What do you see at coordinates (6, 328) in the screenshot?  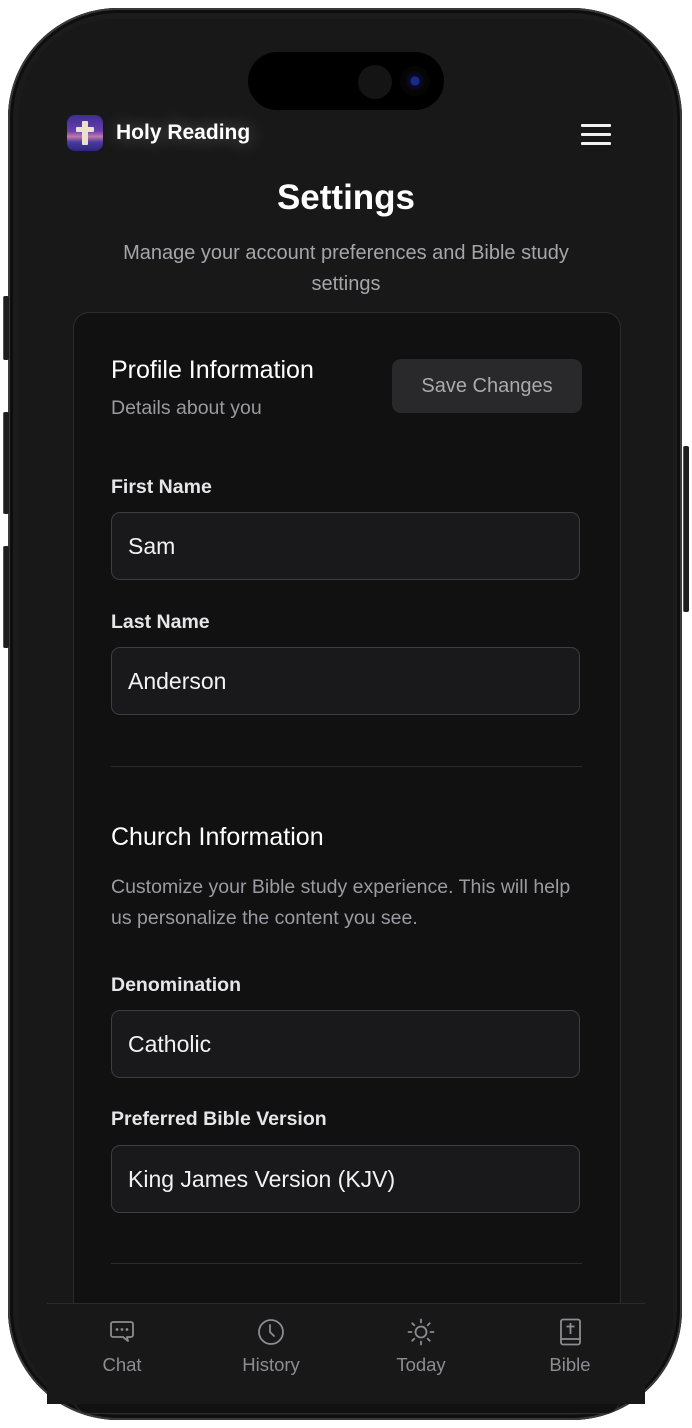 I see `action-button` at bounding box center [6, 328].